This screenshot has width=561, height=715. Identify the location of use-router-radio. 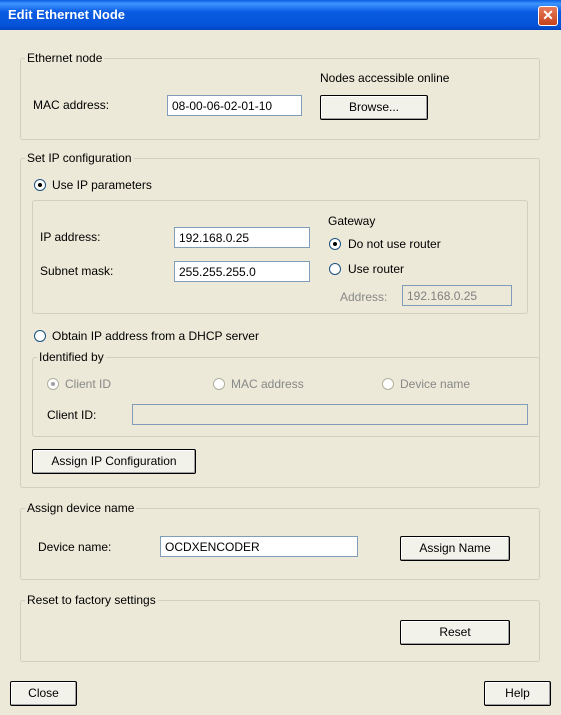
(335, 269).